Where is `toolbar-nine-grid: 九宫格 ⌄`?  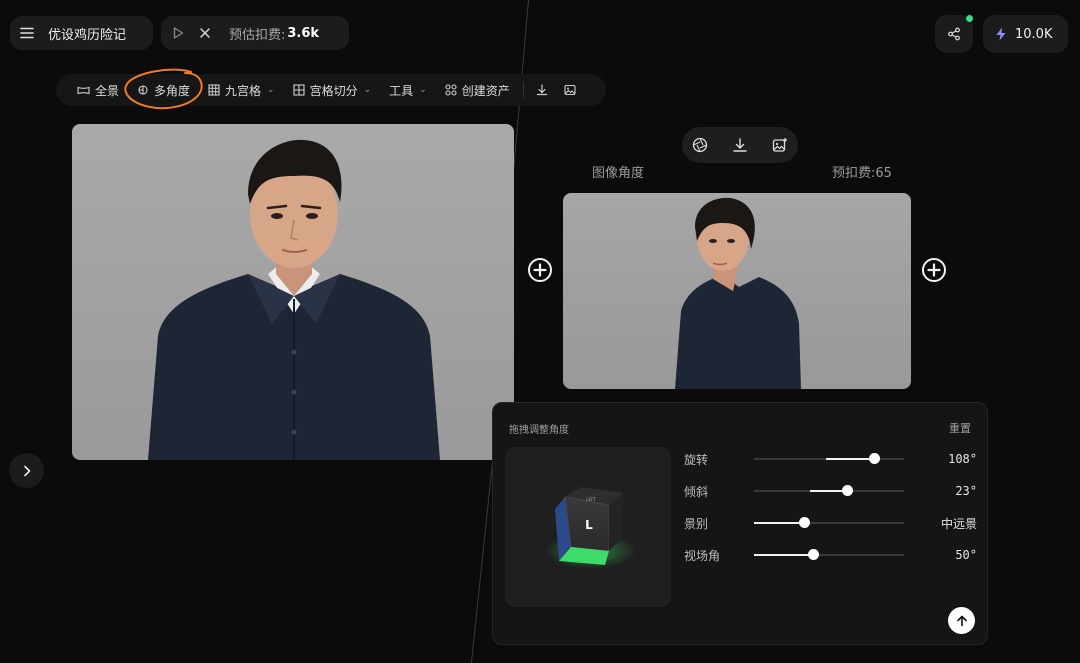
toolbar-nine-grid: 九宫格 ⌄ is located at coordinates (241, 90).